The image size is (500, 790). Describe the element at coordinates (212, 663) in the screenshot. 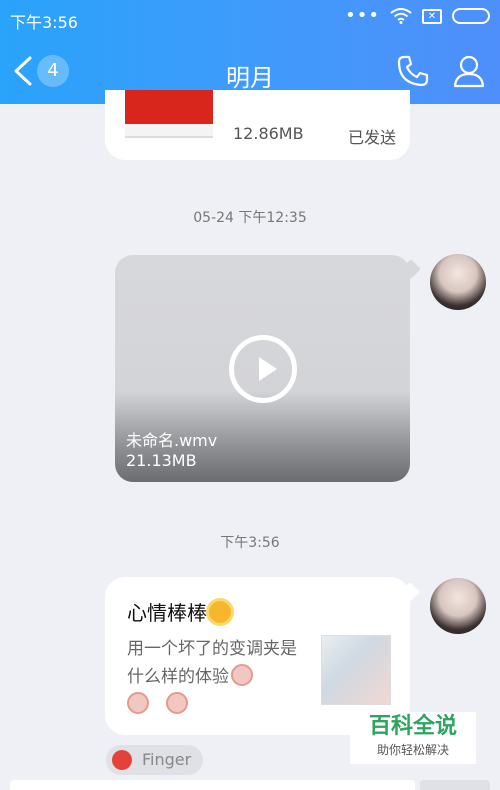

I see `message-description-text: 用一个坏了的变调夹是什么样的体验` at that location.